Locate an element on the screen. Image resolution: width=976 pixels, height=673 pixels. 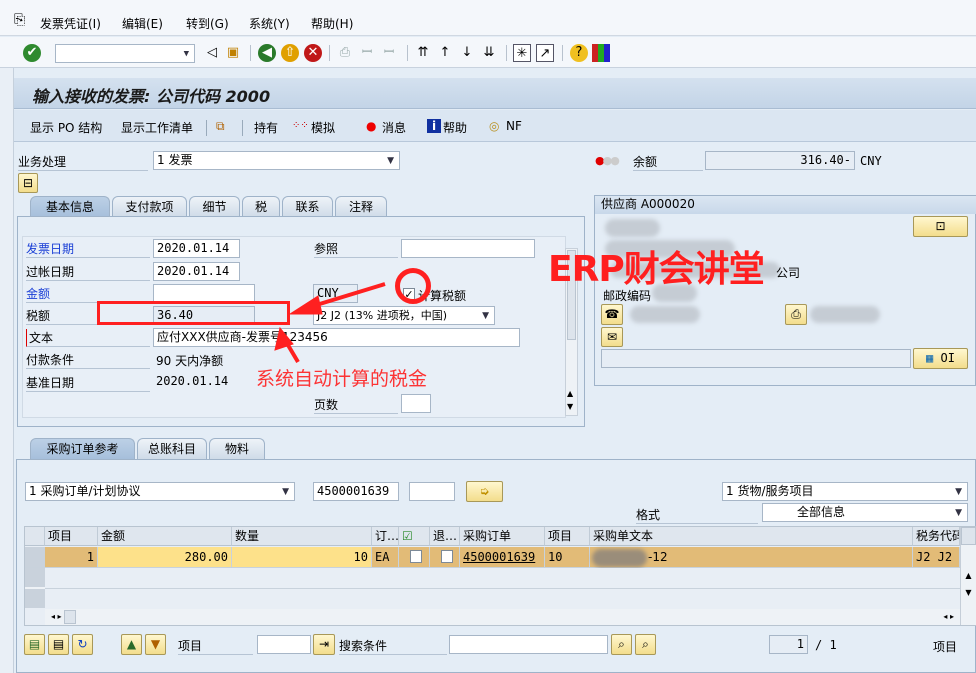
annotation-arrows is located at coordinates (330, 323).